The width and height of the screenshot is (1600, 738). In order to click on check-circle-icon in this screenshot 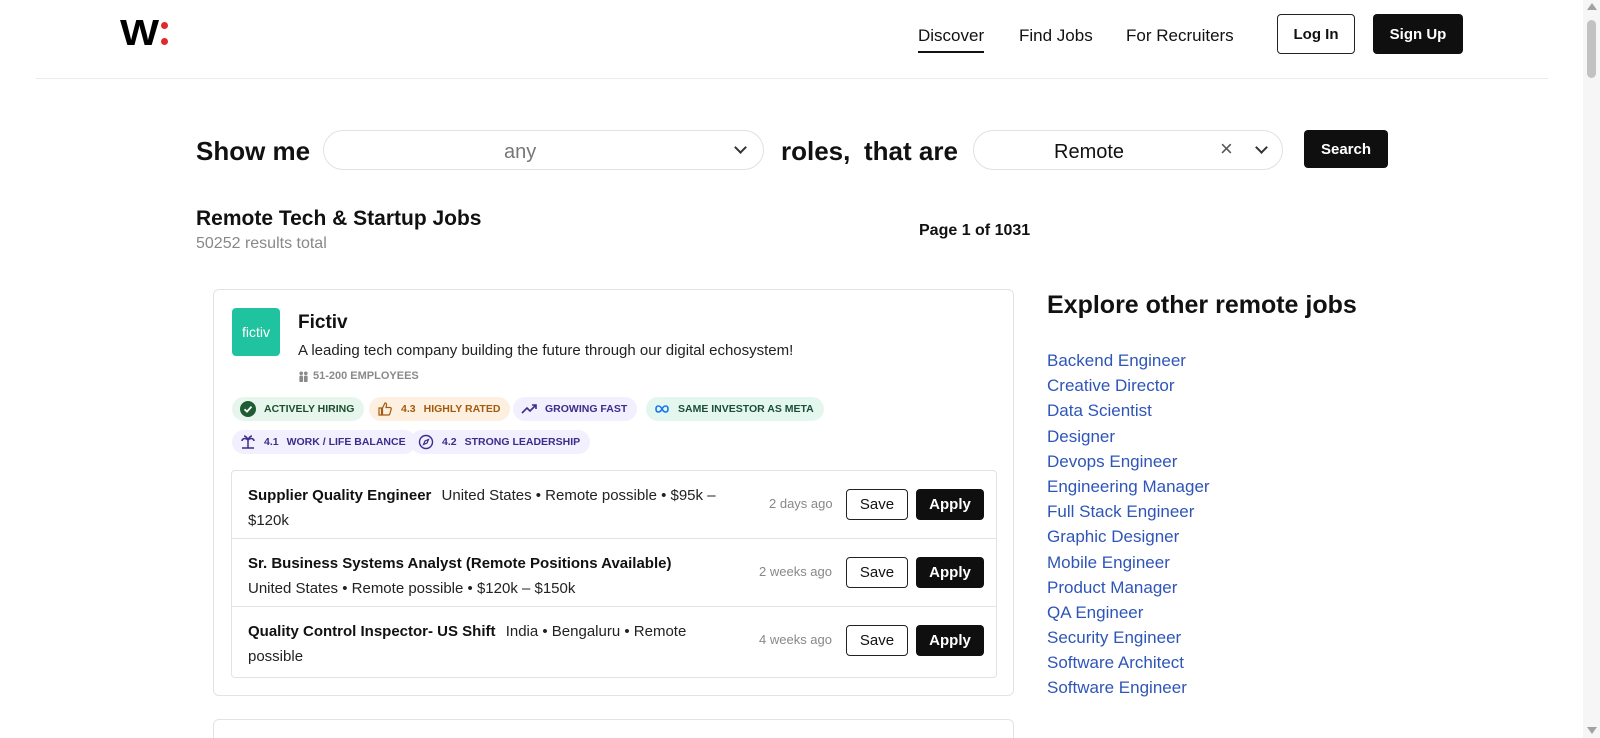, I will do `click(248, 409)`.